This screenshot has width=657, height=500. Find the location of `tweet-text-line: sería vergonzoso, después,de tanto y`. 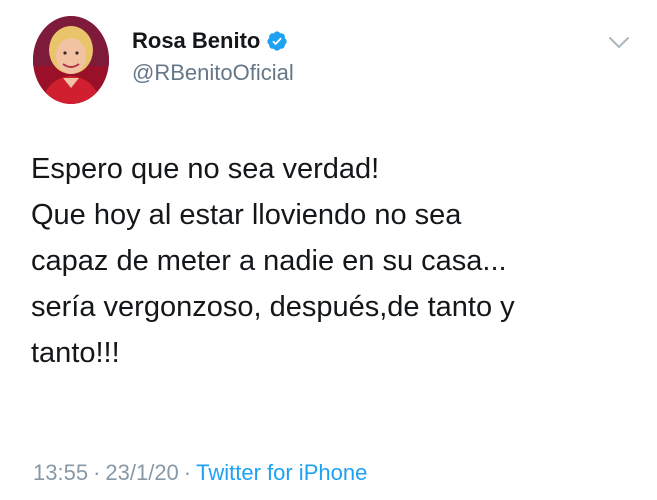

tweet-text-line: sería vergonzoso, después,de tanto y is located at coordinates (273, 307).